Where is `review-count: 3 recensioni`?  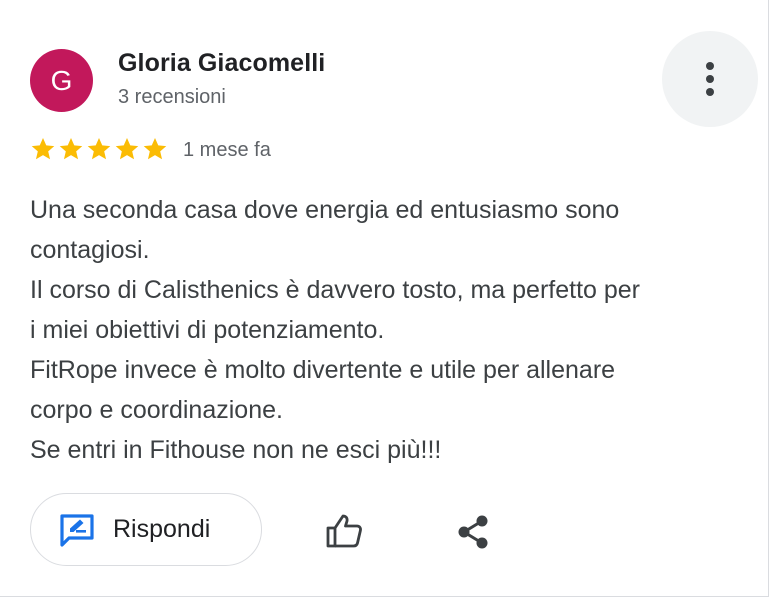
review-count: 3 recensioni is located at coordinates (172, 97).